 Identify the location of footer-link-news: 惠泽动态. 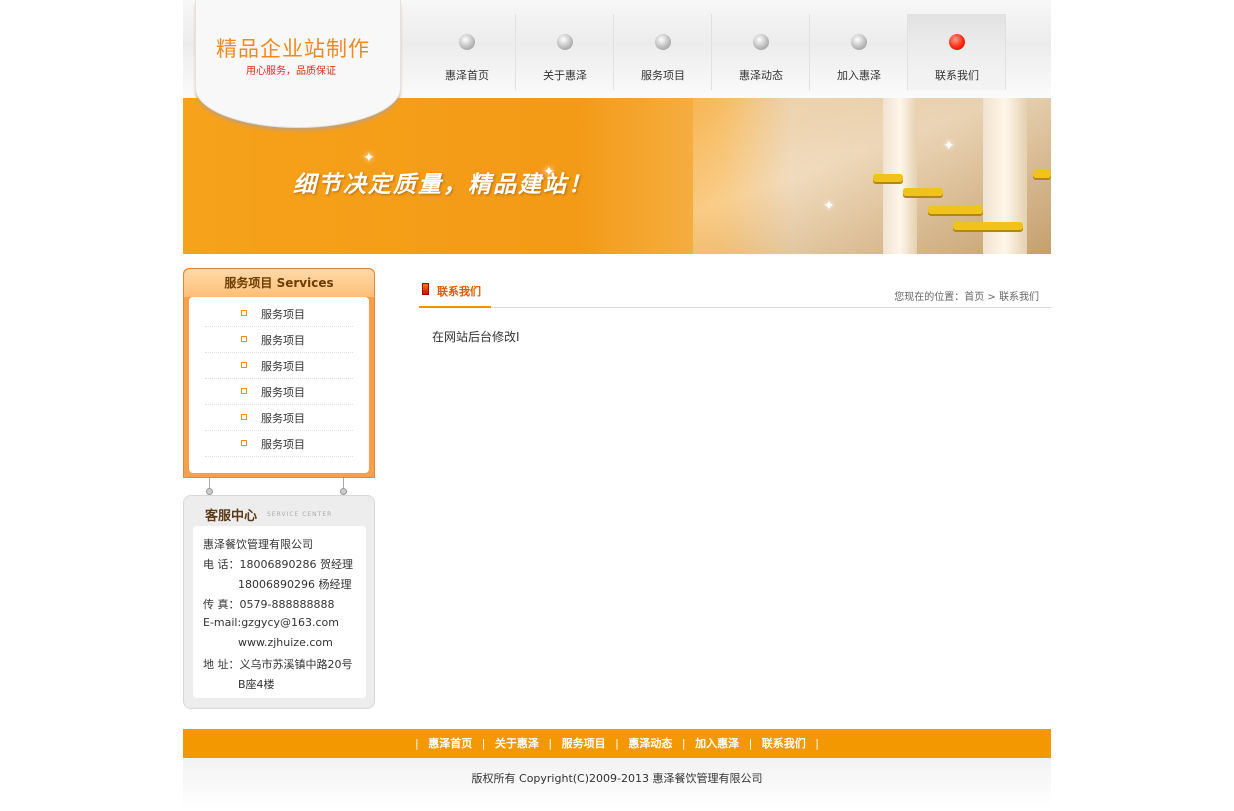
(650, 743).